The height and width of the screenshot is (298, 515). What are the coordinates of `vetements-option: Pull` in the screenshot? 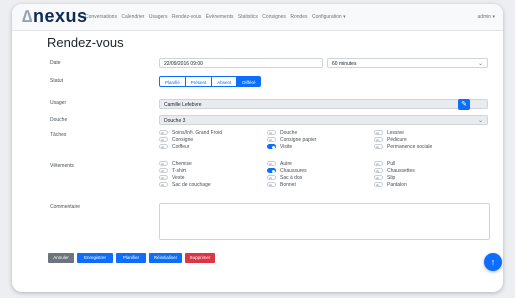 It's located at (384, 164).